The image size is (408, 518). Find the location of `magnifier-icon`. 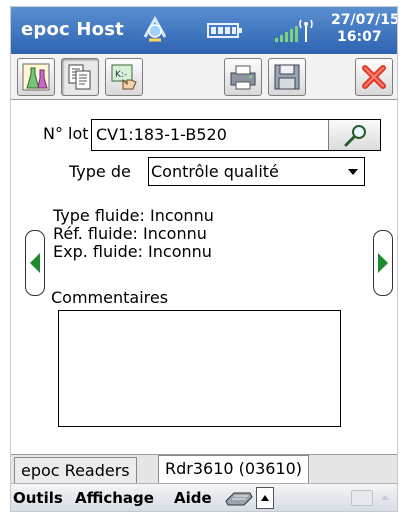

magnifier-icon is located at coordinates (355, 136).